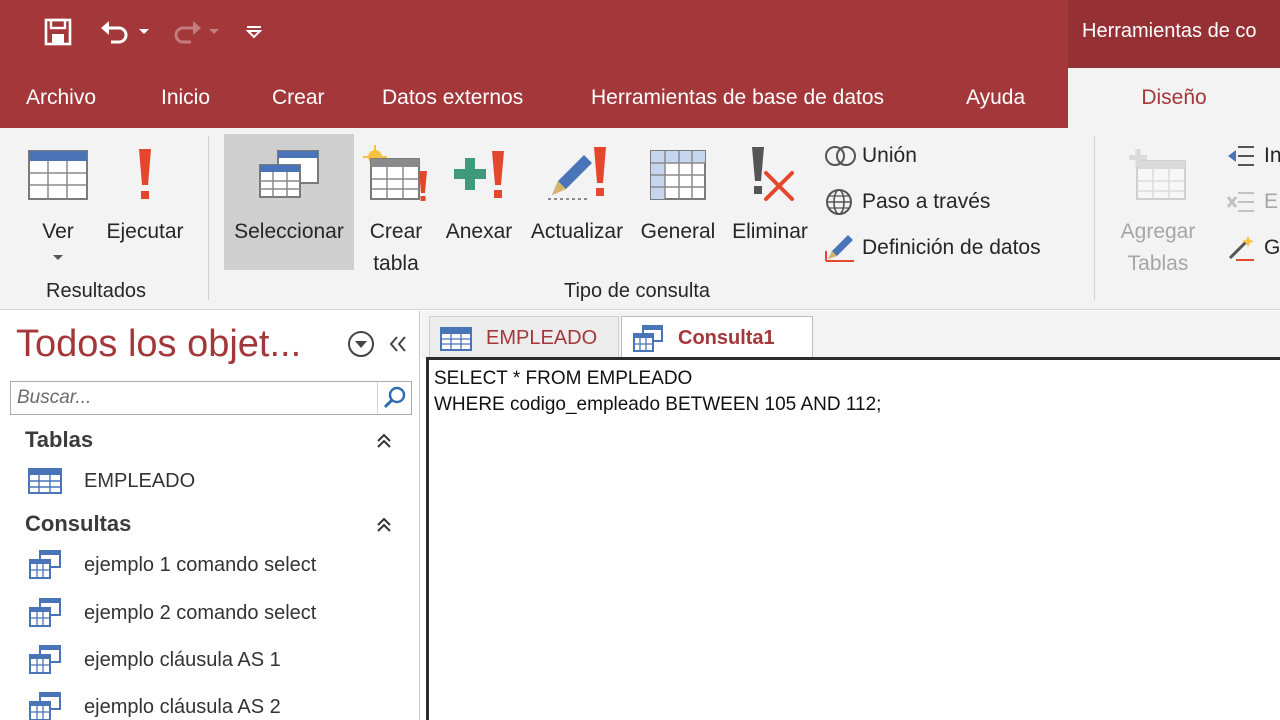 This screenshot has width=1280, height=720. I want to click on select-query-button: Seleccionar, so click(289, 202).